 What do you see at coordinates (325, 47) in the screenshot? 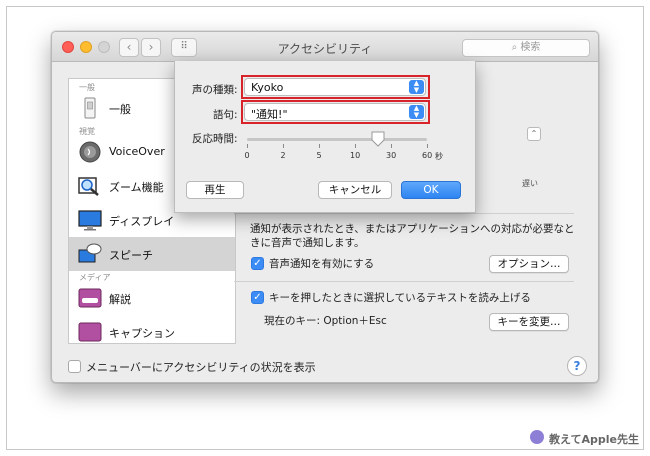
I see `title-bar: ‹ › ⠿ アクセシビリティ ⌕ 検索` at bounding box center [325, 47].